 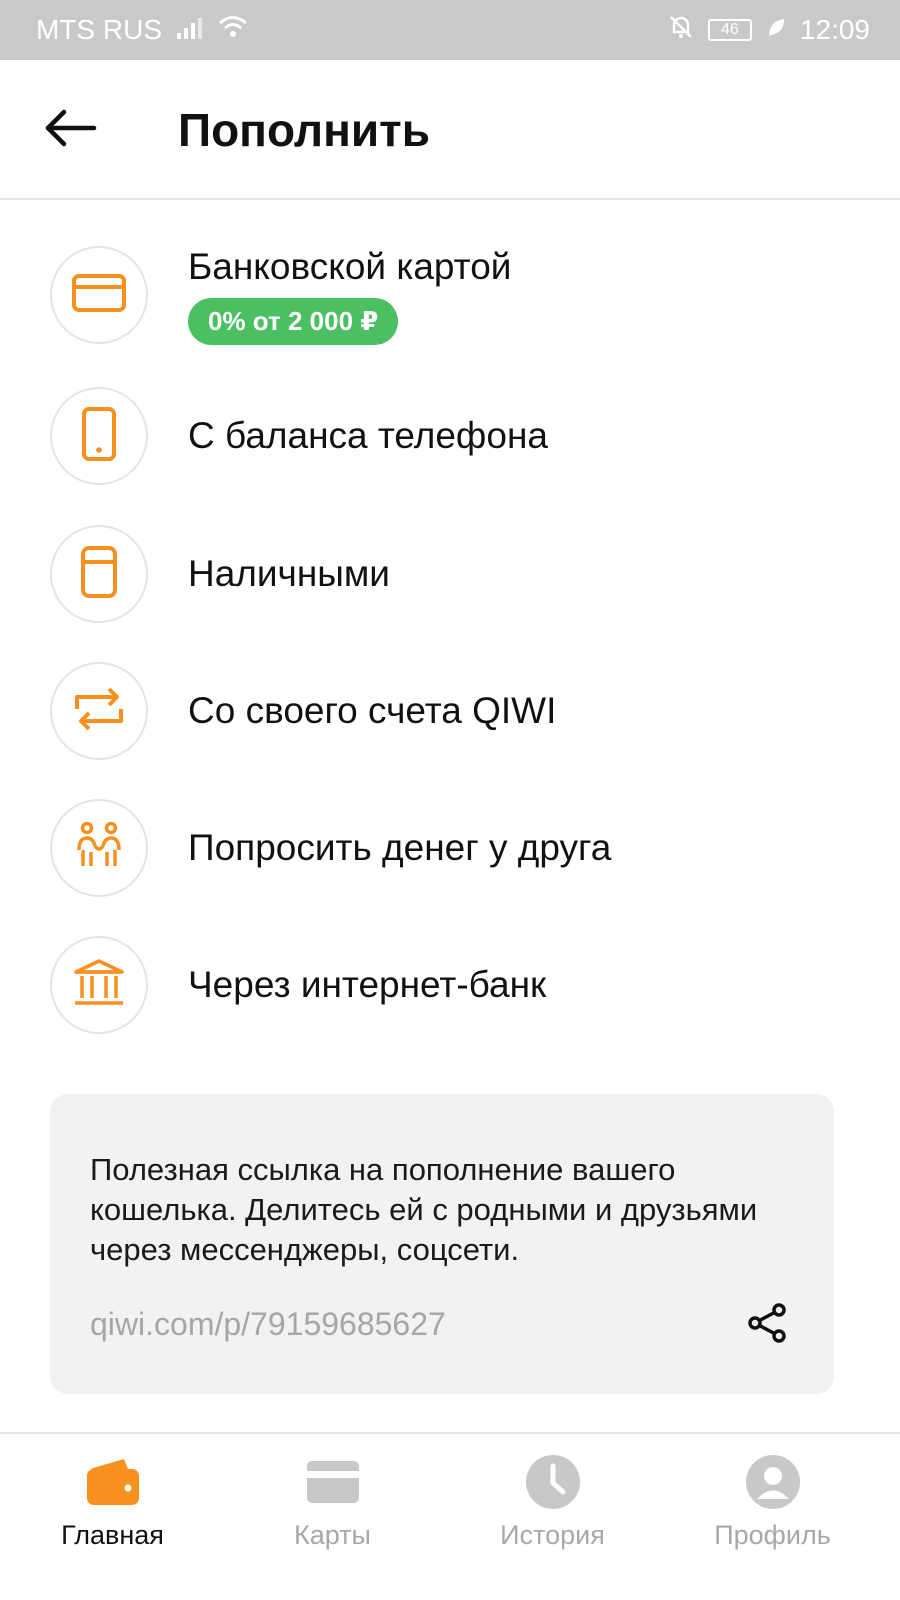 What do you see at coordinates (332, 1535) in the screenshot?
I see `nav-label: Карты` at bounding box center [332, 1535].